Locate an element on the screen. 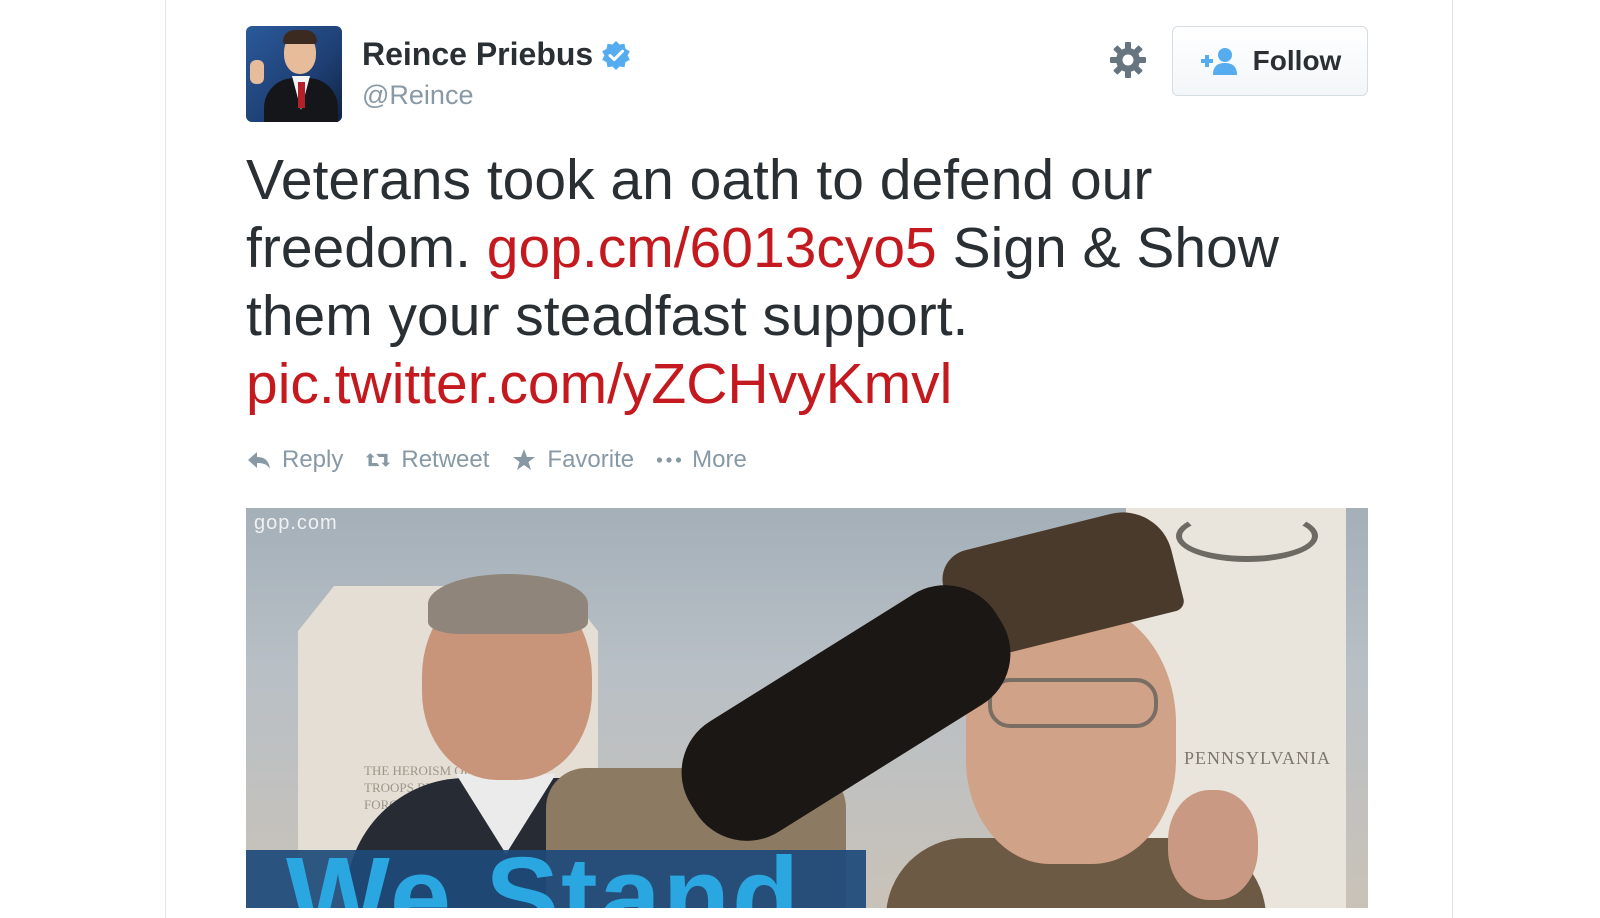  profile-name-text: Reince Priebus is located at coordinates (477, 54).